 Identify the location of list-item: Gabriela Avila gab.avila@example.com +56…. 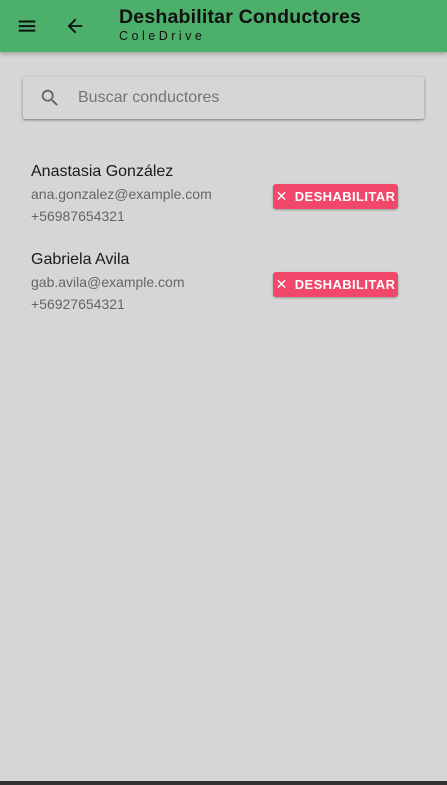
(223, 292).